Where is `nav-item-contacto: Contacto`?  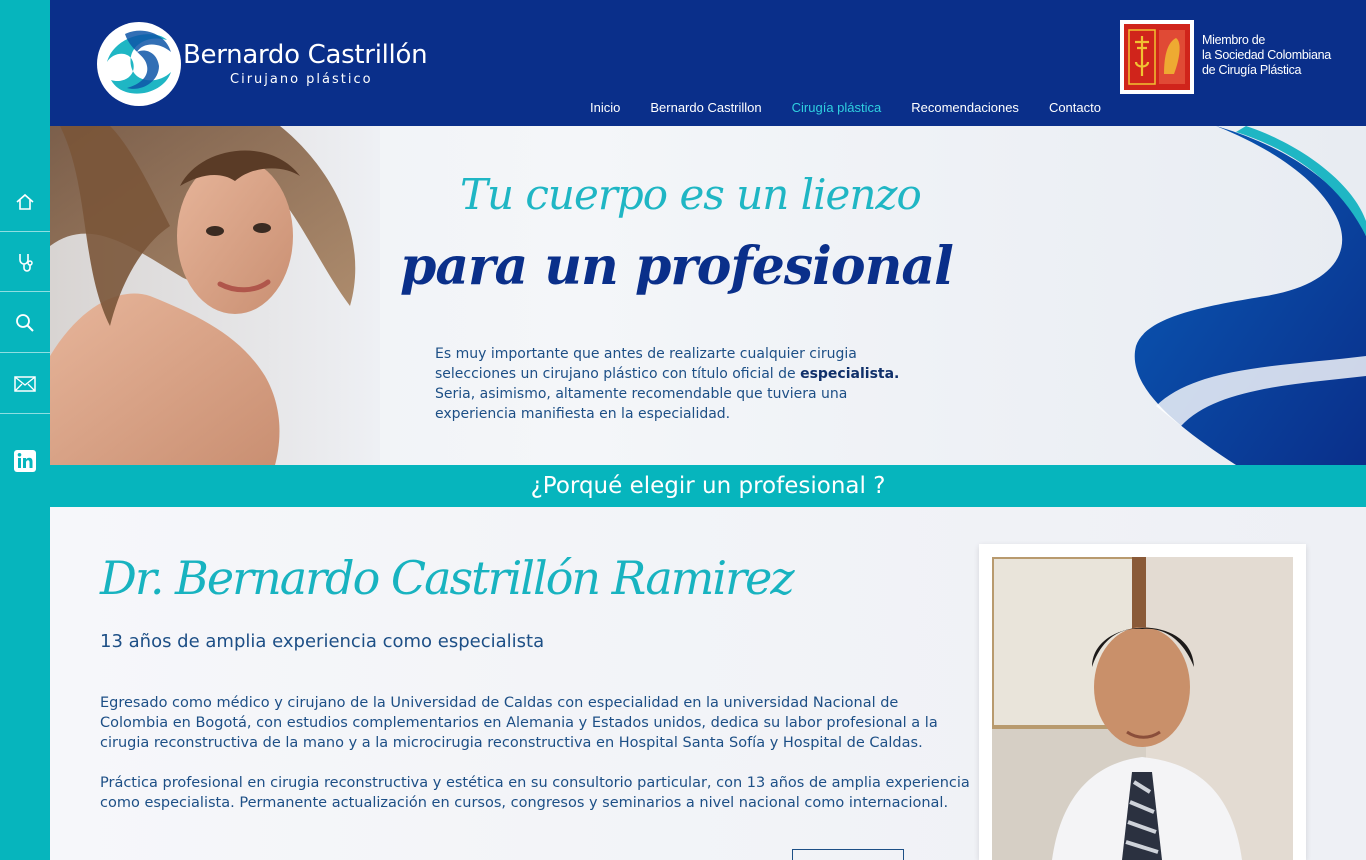 nav-item-contacto: Contacto is located at coordinates (1075, 107).